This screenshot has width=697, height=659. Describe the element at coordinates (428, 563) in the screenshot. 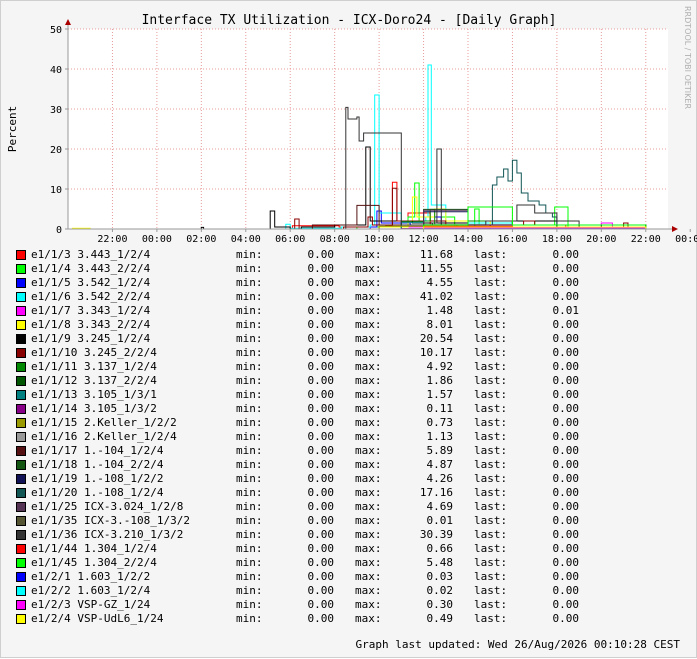

I see `legend-max-value: 5.48` at that location.